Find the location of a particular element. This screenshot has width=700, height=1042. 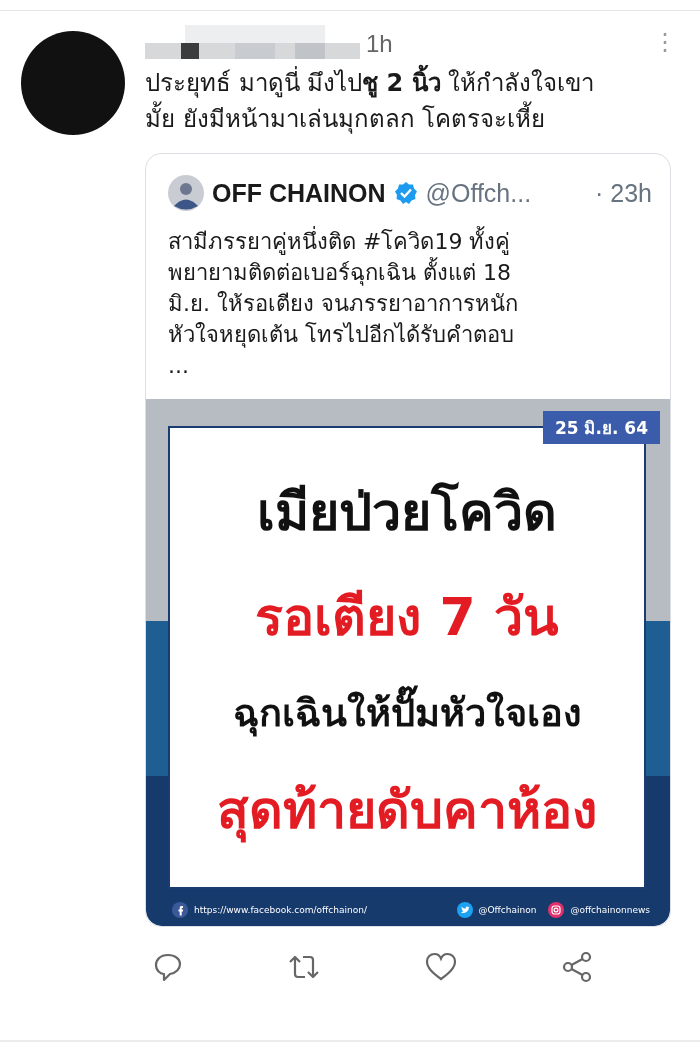

reply-icon is located at coordinates (168, 967).